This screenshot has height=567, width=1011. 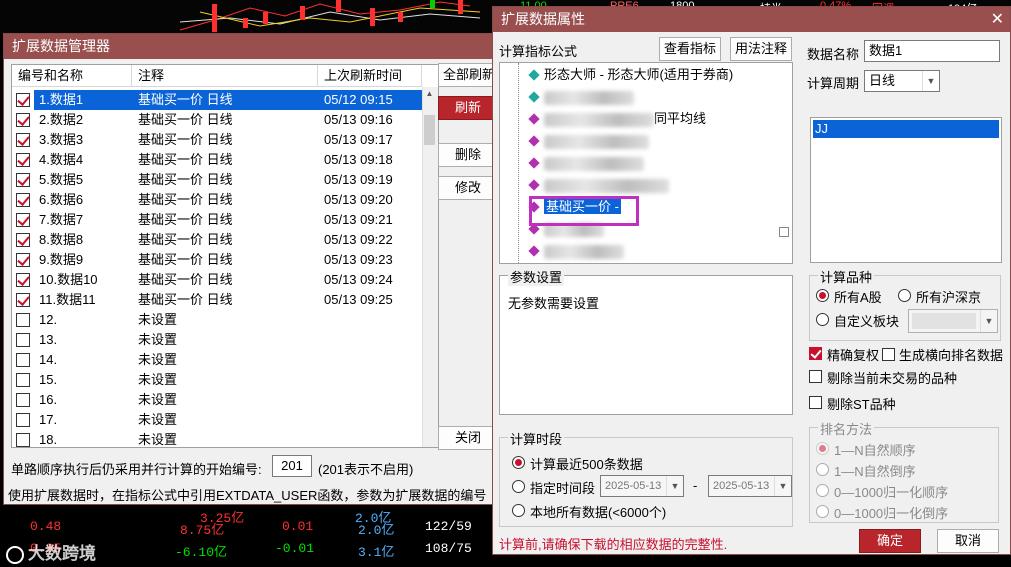 What do you see at coordinates (904, 295) in the screenshot?
I see `variety-radio-shsz` at bounding box center [904, 295].